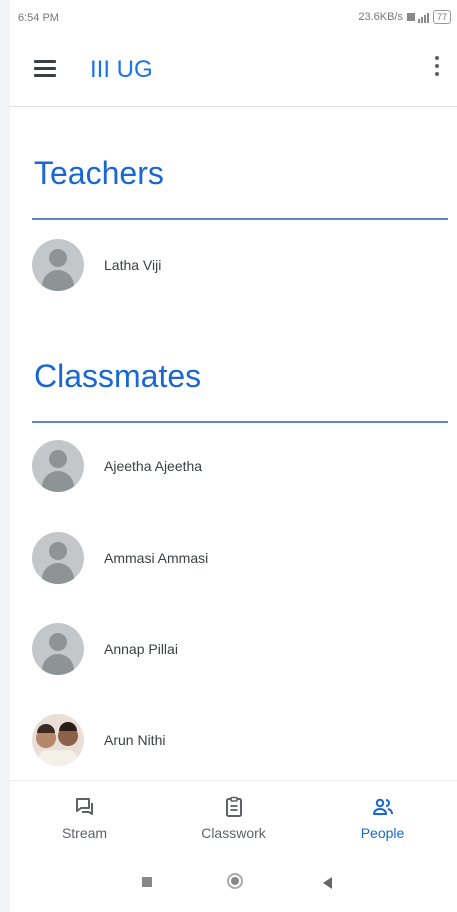 Image resolution: width=457 pixels, height=912 pixels. I want to click on people-icon, so click(382, 806).